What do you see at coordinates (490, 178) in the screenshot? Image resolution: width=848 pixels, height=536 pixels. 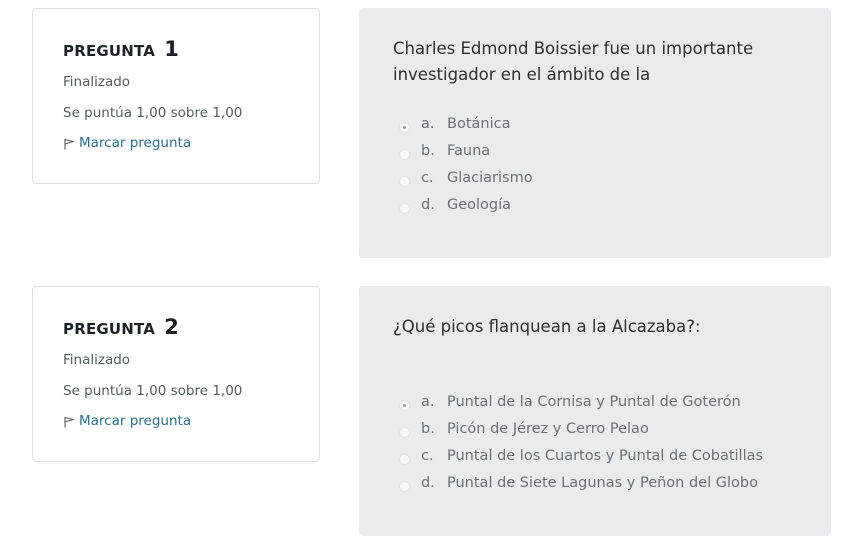 I see `answer-text: Glaciarismo` at bounding box center [490, 178].